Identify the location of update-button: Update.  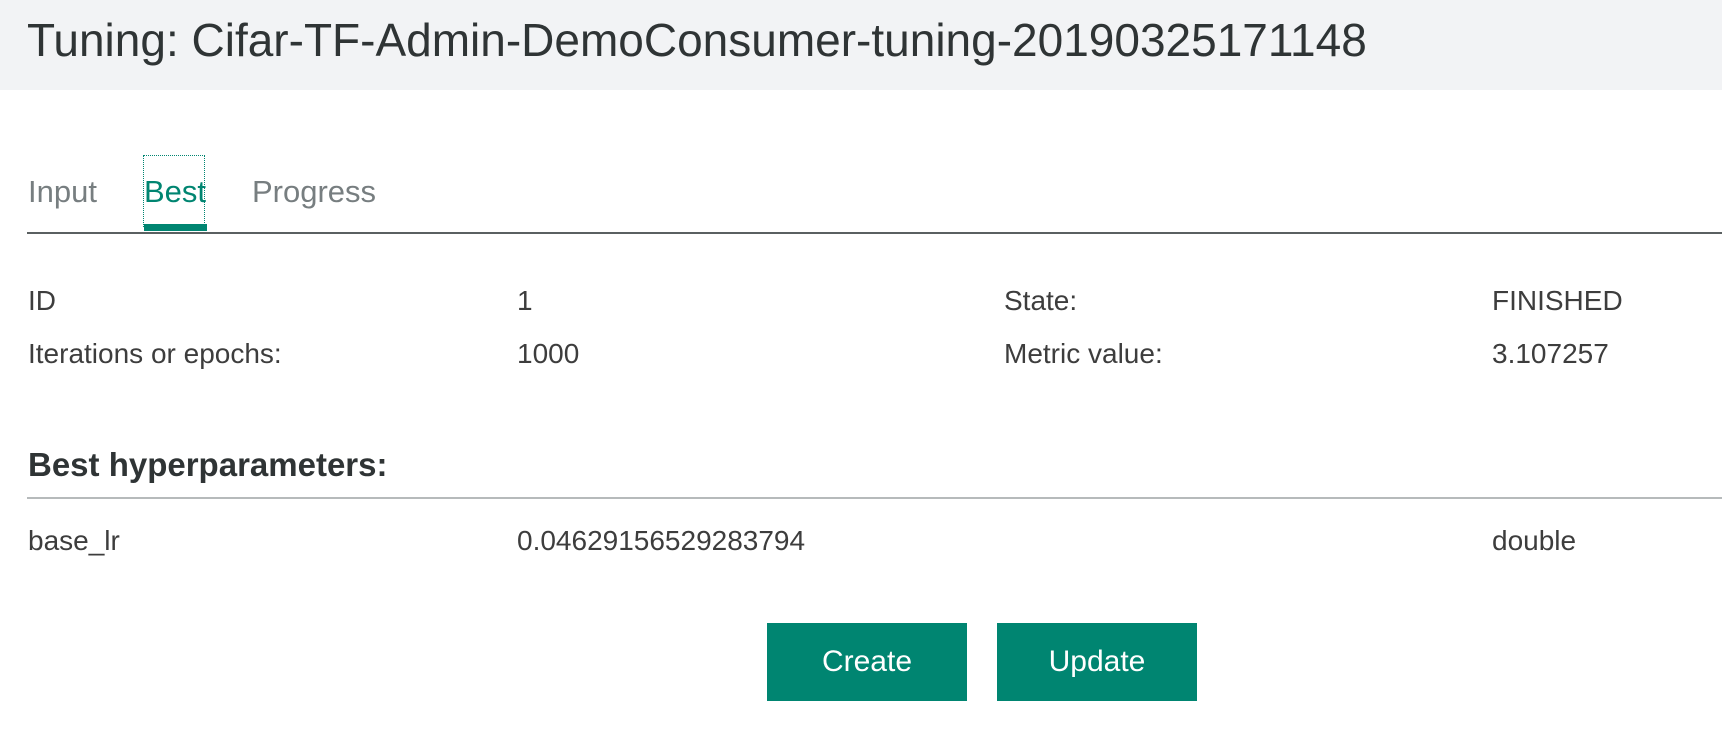
(1097, 662).